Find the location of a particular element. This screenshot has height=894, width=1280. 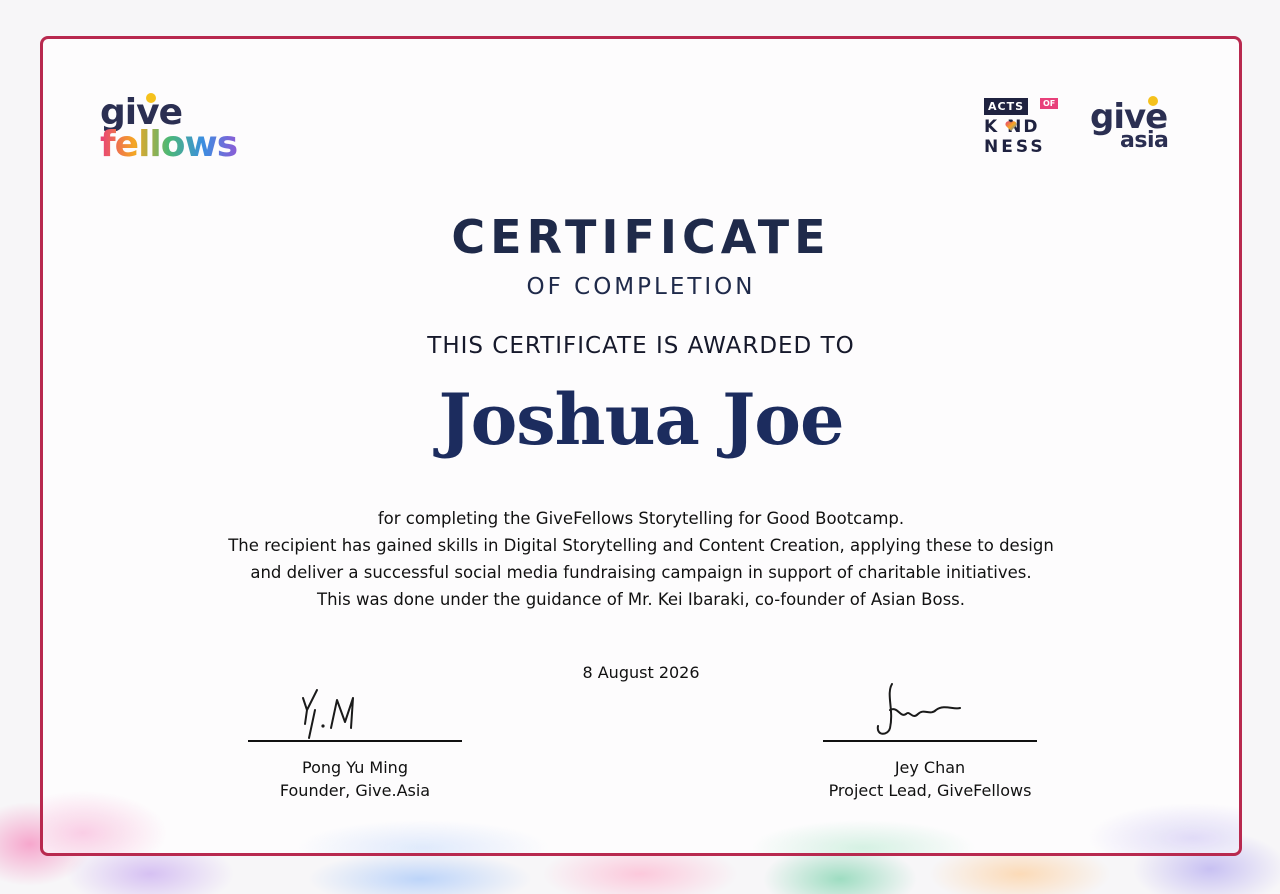

acts-of-kindness-logo: ACTS OF K ND NESS is located at coordinates (1024, 128).